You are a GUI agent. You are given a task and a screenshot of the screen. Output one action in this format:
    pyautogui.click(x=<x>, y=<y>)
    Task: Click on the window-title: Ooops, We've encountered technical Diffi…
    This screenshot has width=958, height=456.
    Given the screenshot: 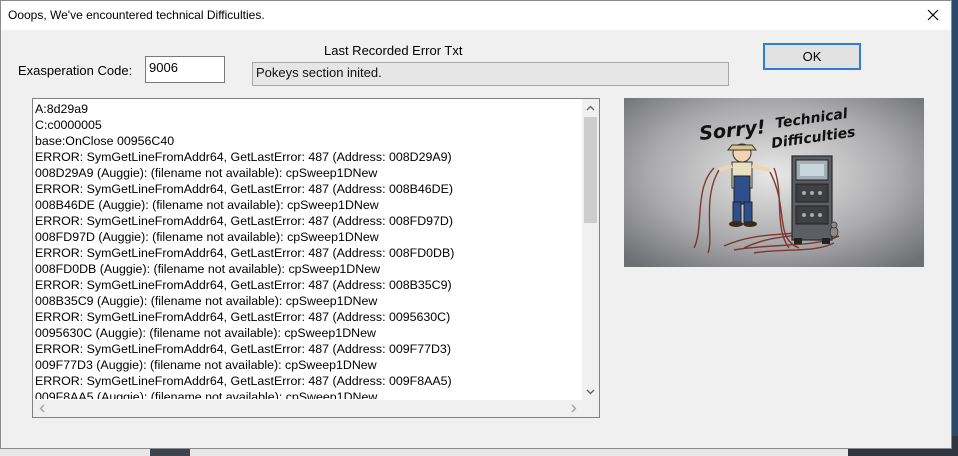 What is the action you would take?
    pyautogui.click(x=136, y=15)
    